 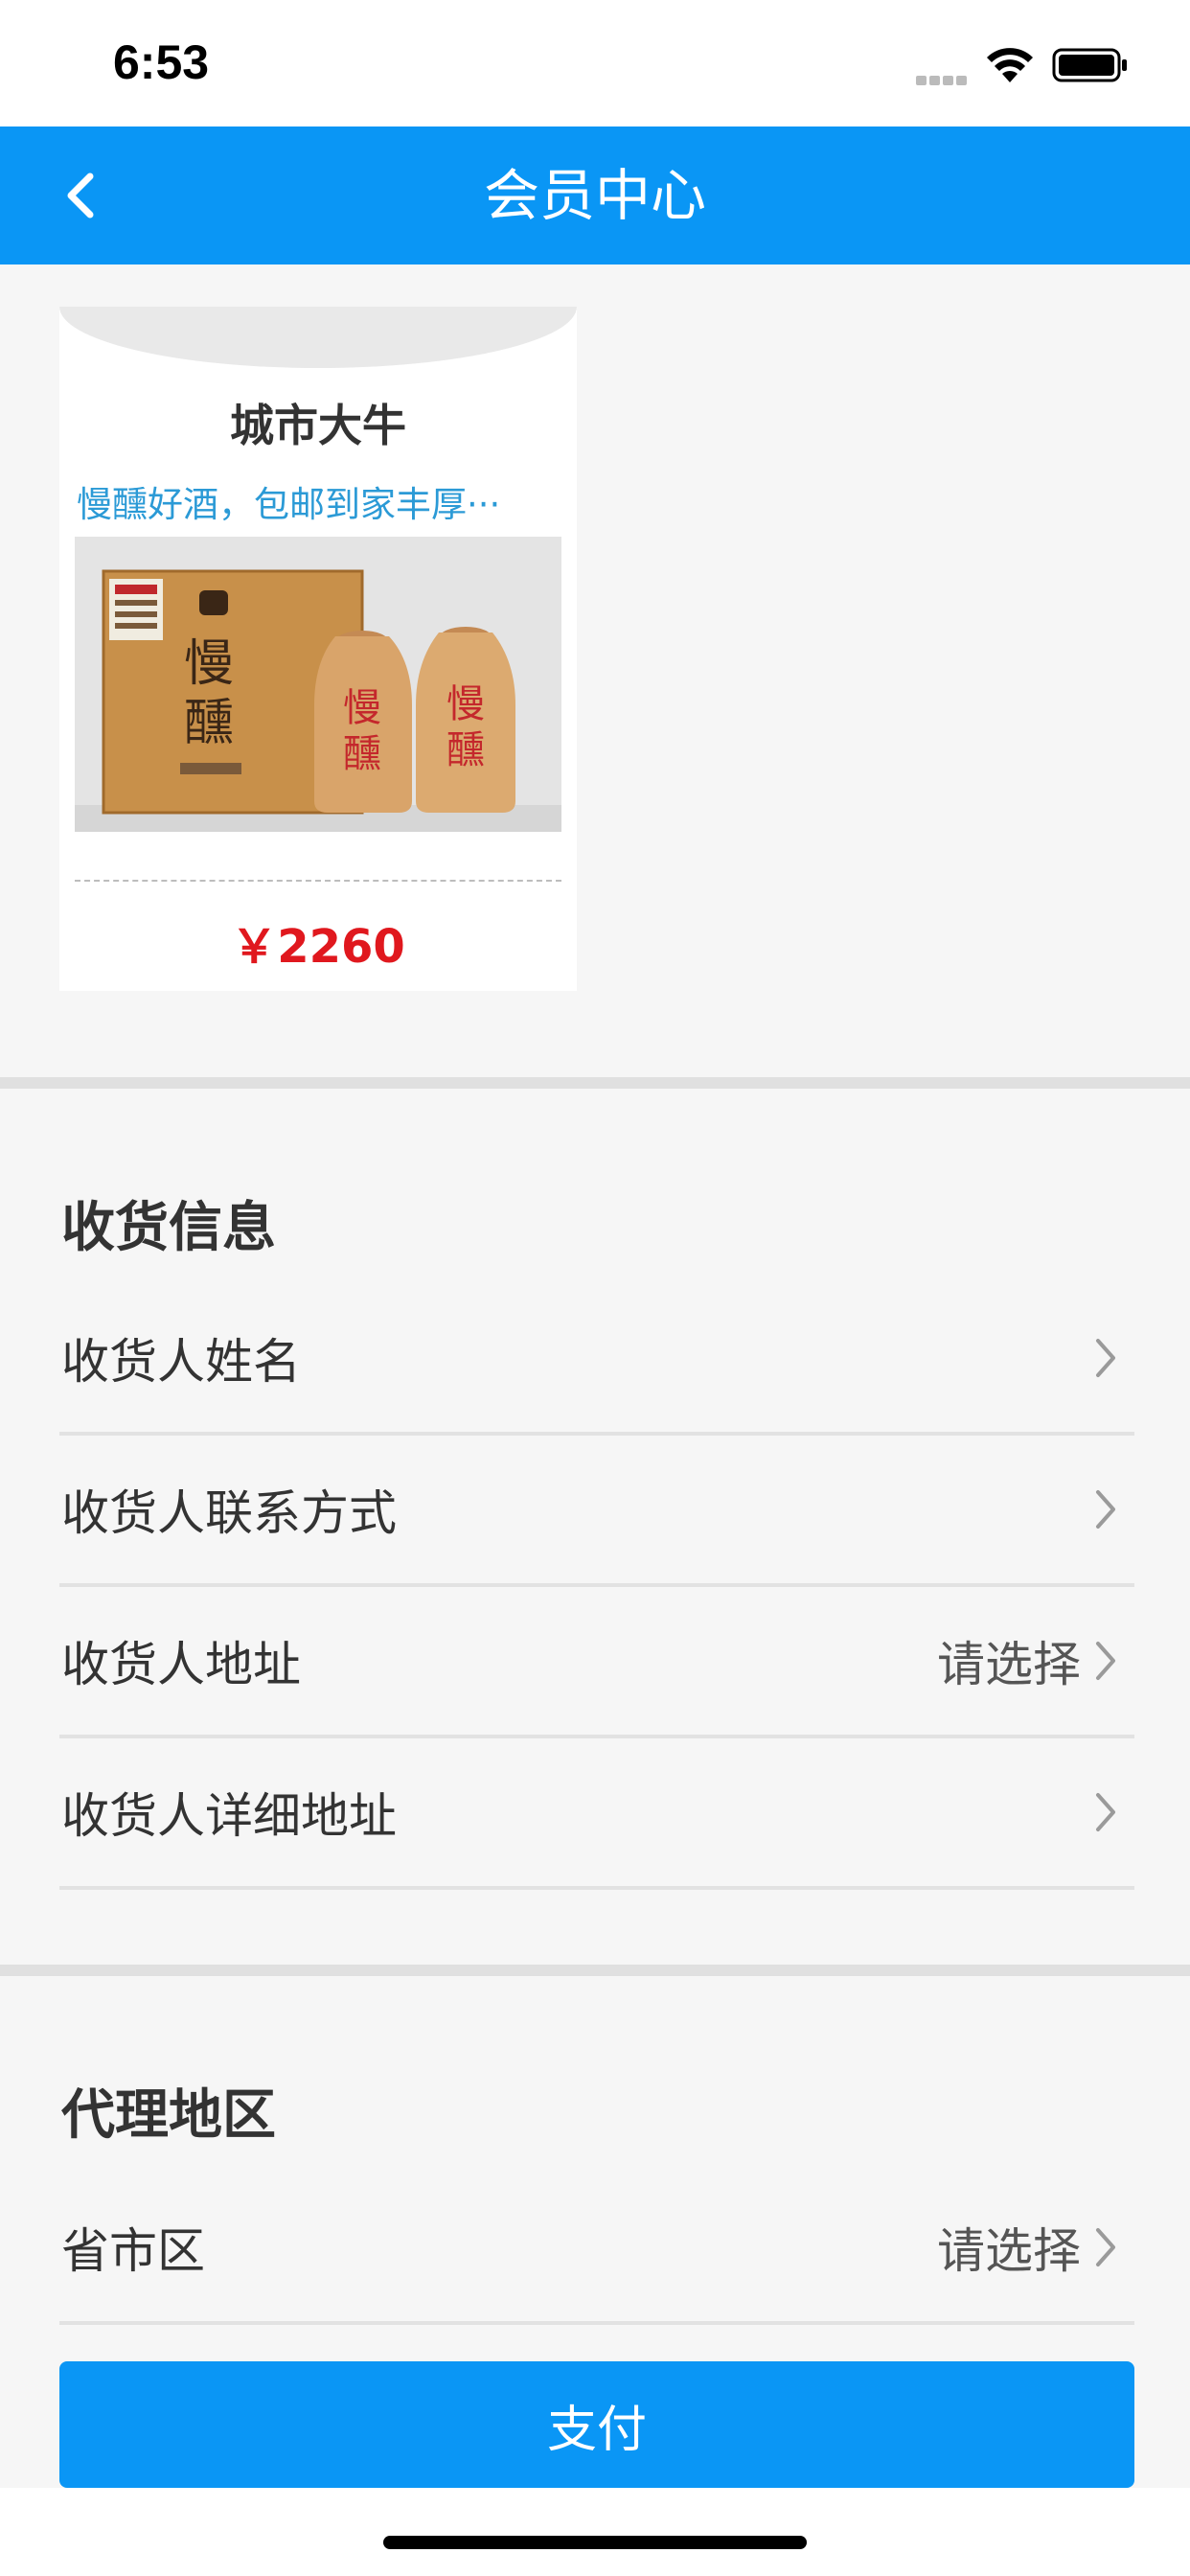 I want to click on pay-button: 支付, so click(x=596, y=2424).